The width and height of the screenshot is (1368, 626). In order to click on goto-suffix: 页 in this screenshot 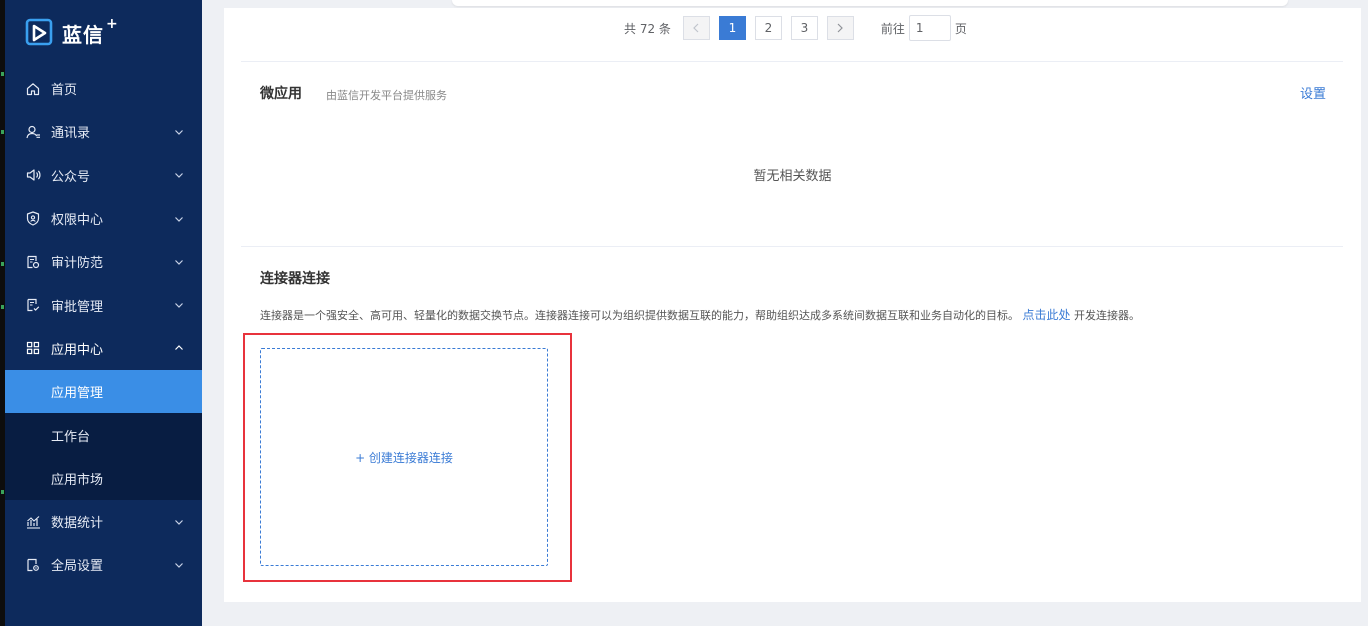, I will do `click(960, 28)`.